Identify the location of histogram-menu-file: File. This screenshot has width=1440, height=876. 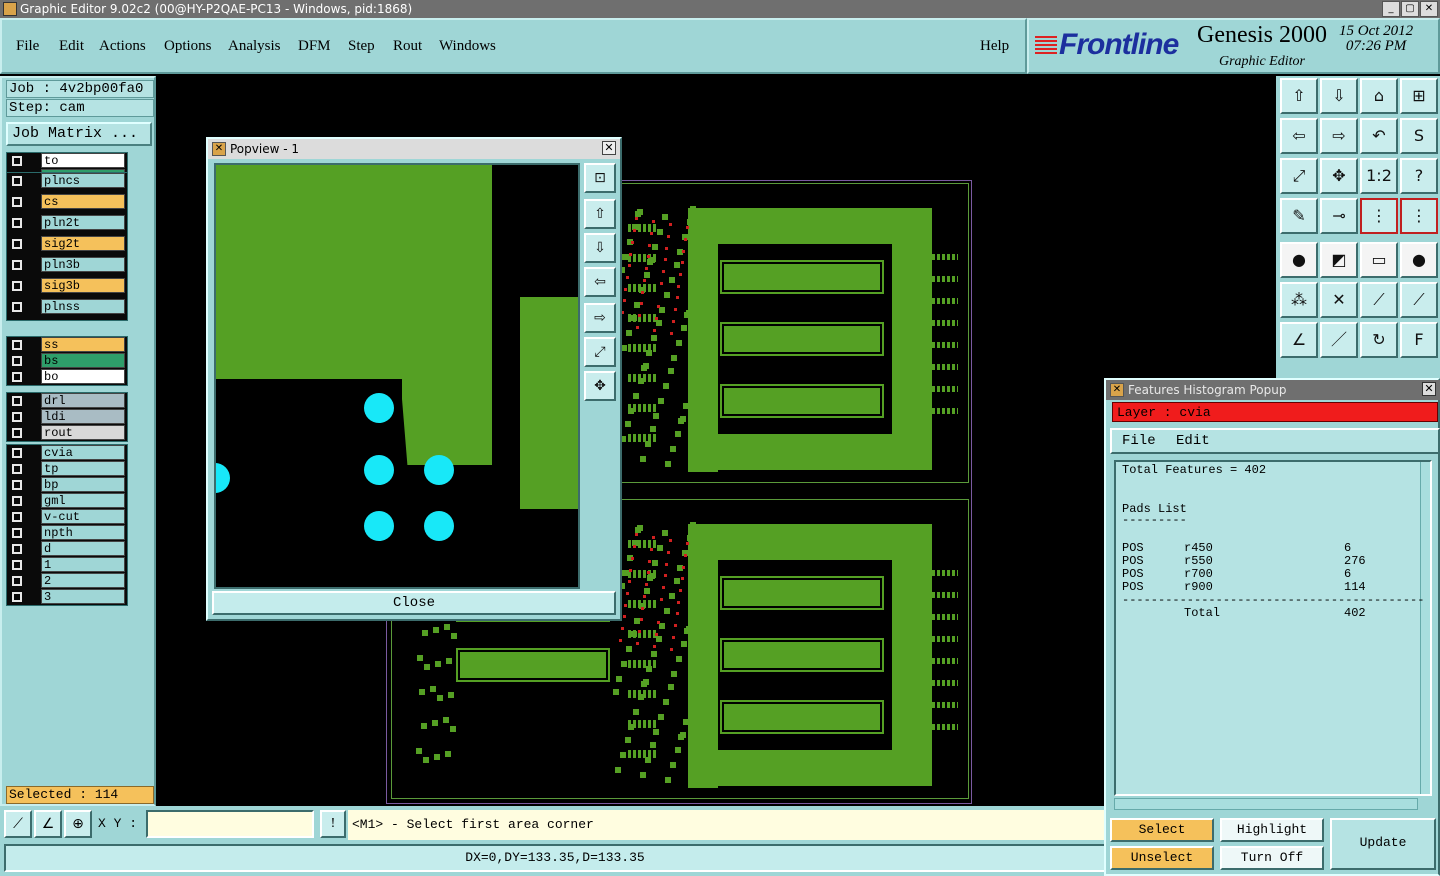
(1139, 441).